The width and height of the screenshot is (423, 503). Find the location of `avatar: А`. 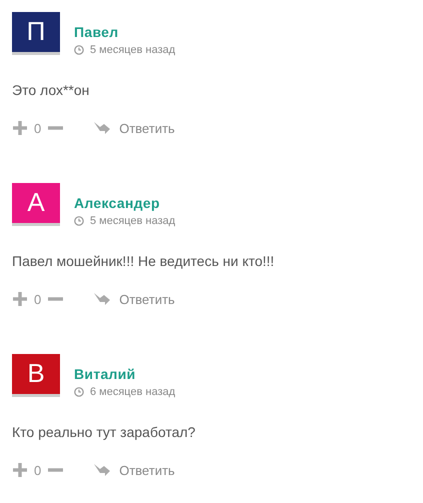

avatar: А is located at coordinates (36, 204).